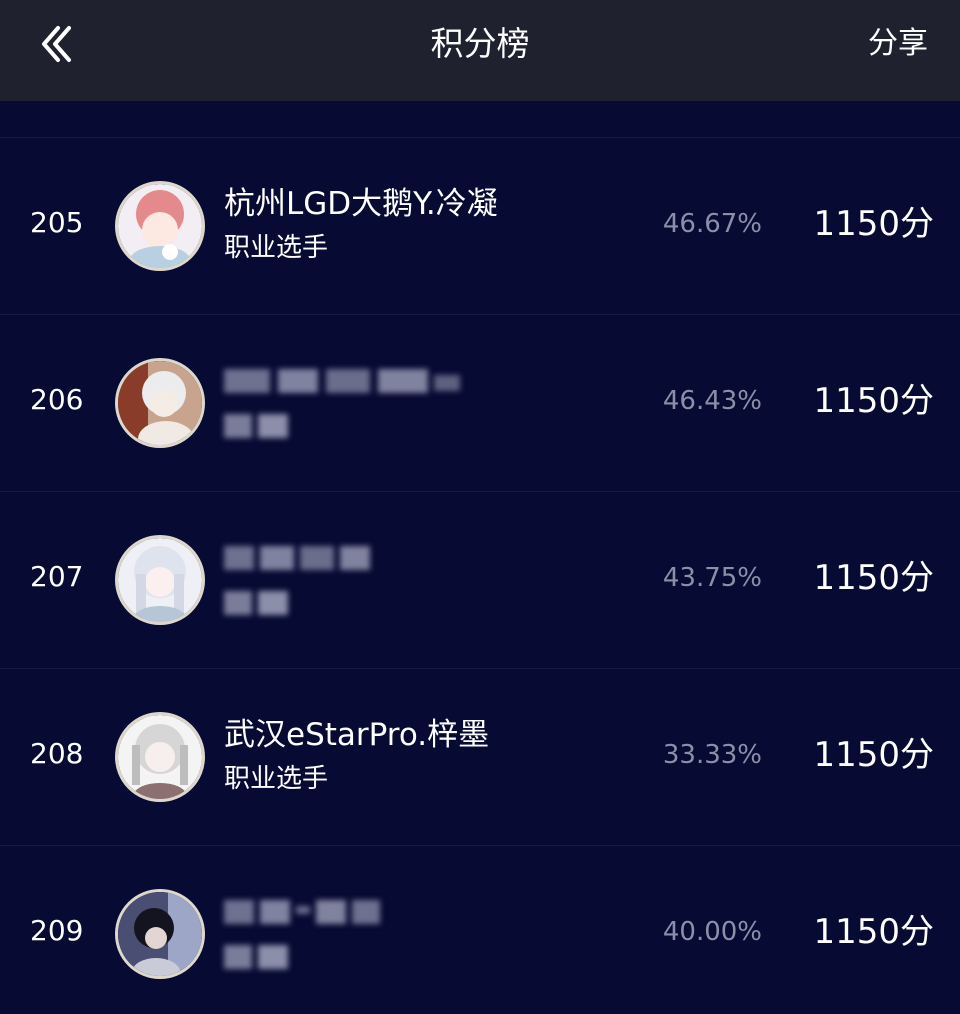  I want to click on rank-number: 209, so click(57, 930).